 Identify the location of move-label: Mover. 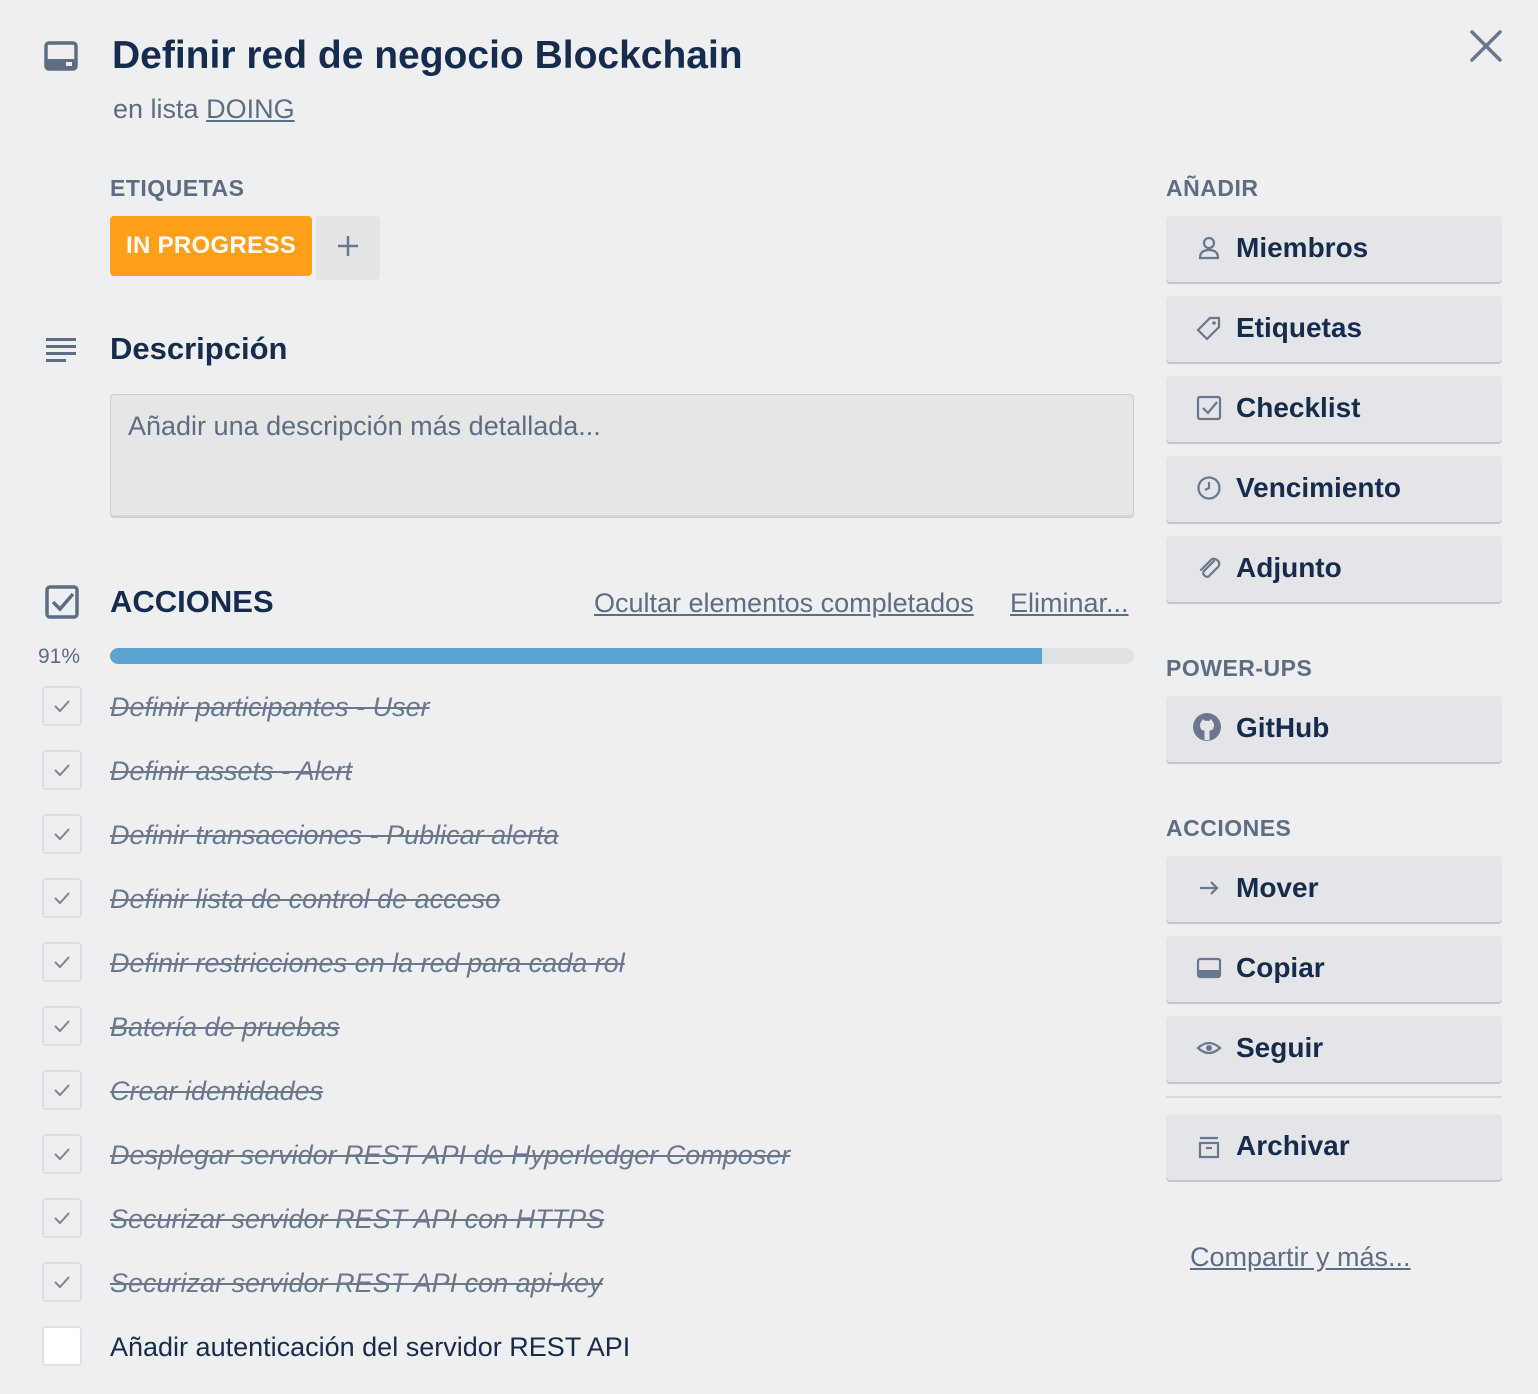
(1277, 887).